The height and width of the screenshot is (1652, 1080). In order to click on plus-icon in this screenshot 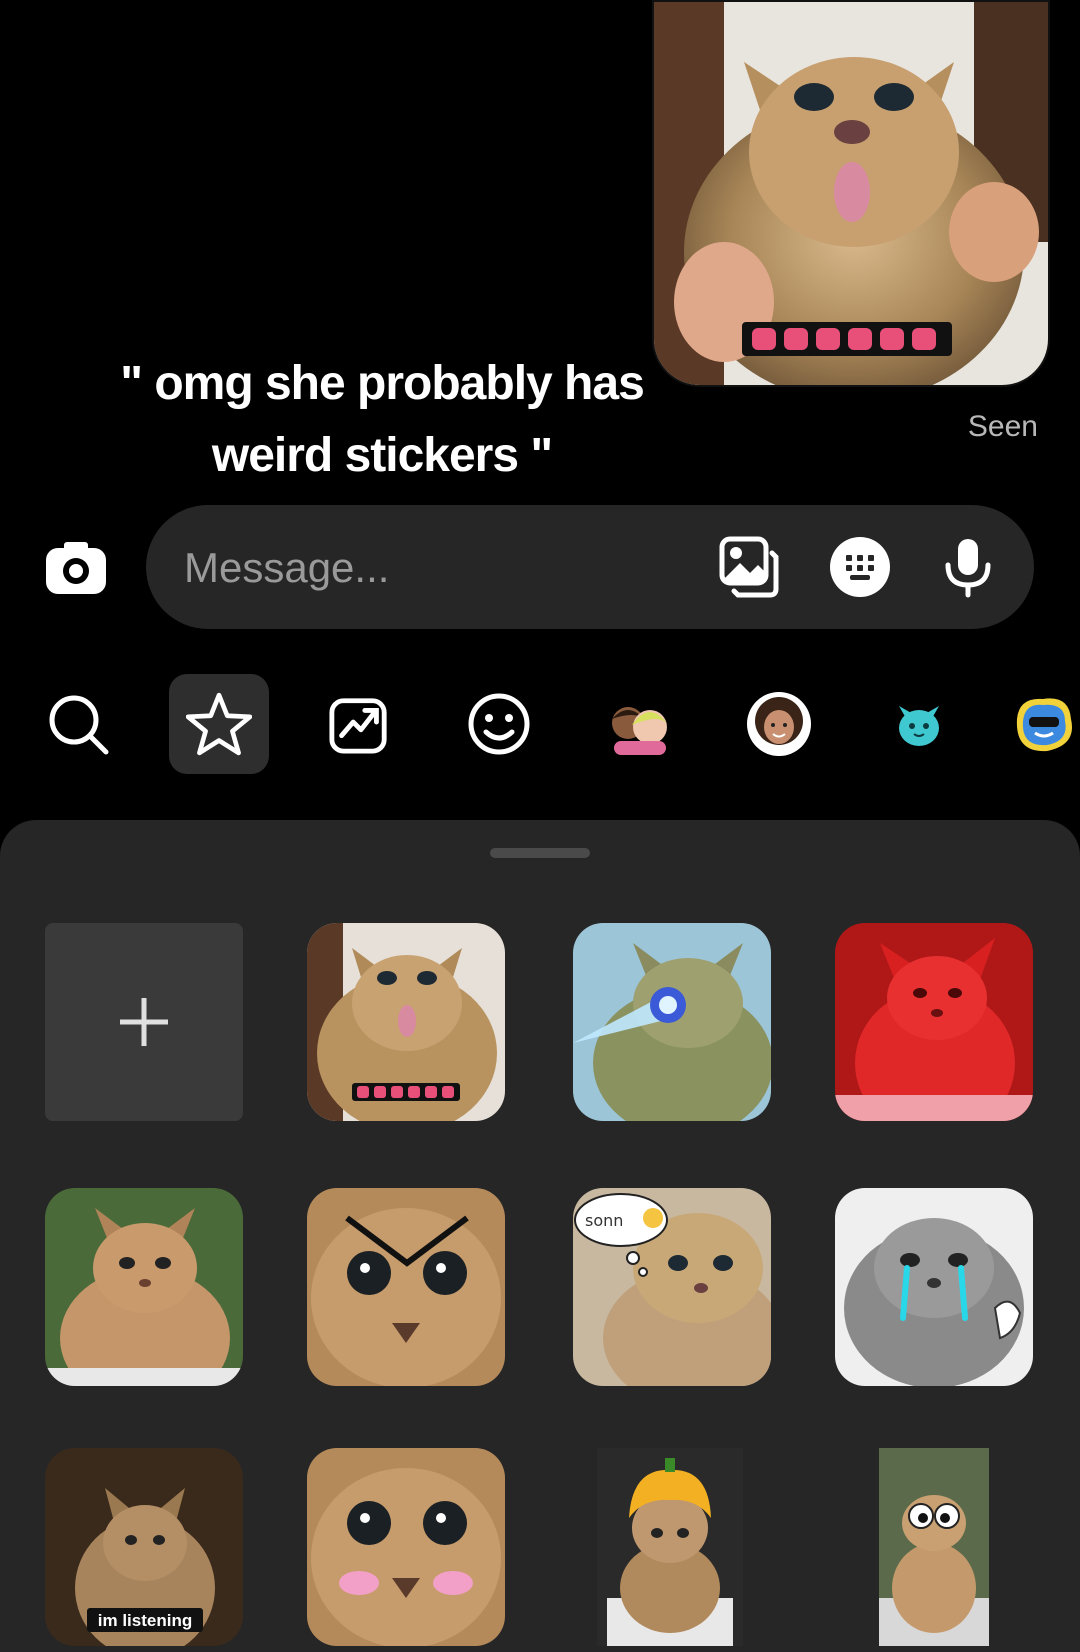, I will do `click(144, 1022)`.